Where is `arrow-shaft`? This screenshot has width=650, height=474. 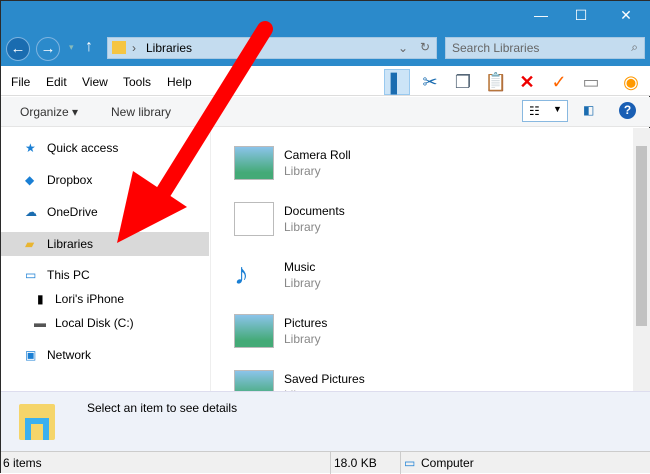
arrow-shaft is located at coordinates (213, 112).